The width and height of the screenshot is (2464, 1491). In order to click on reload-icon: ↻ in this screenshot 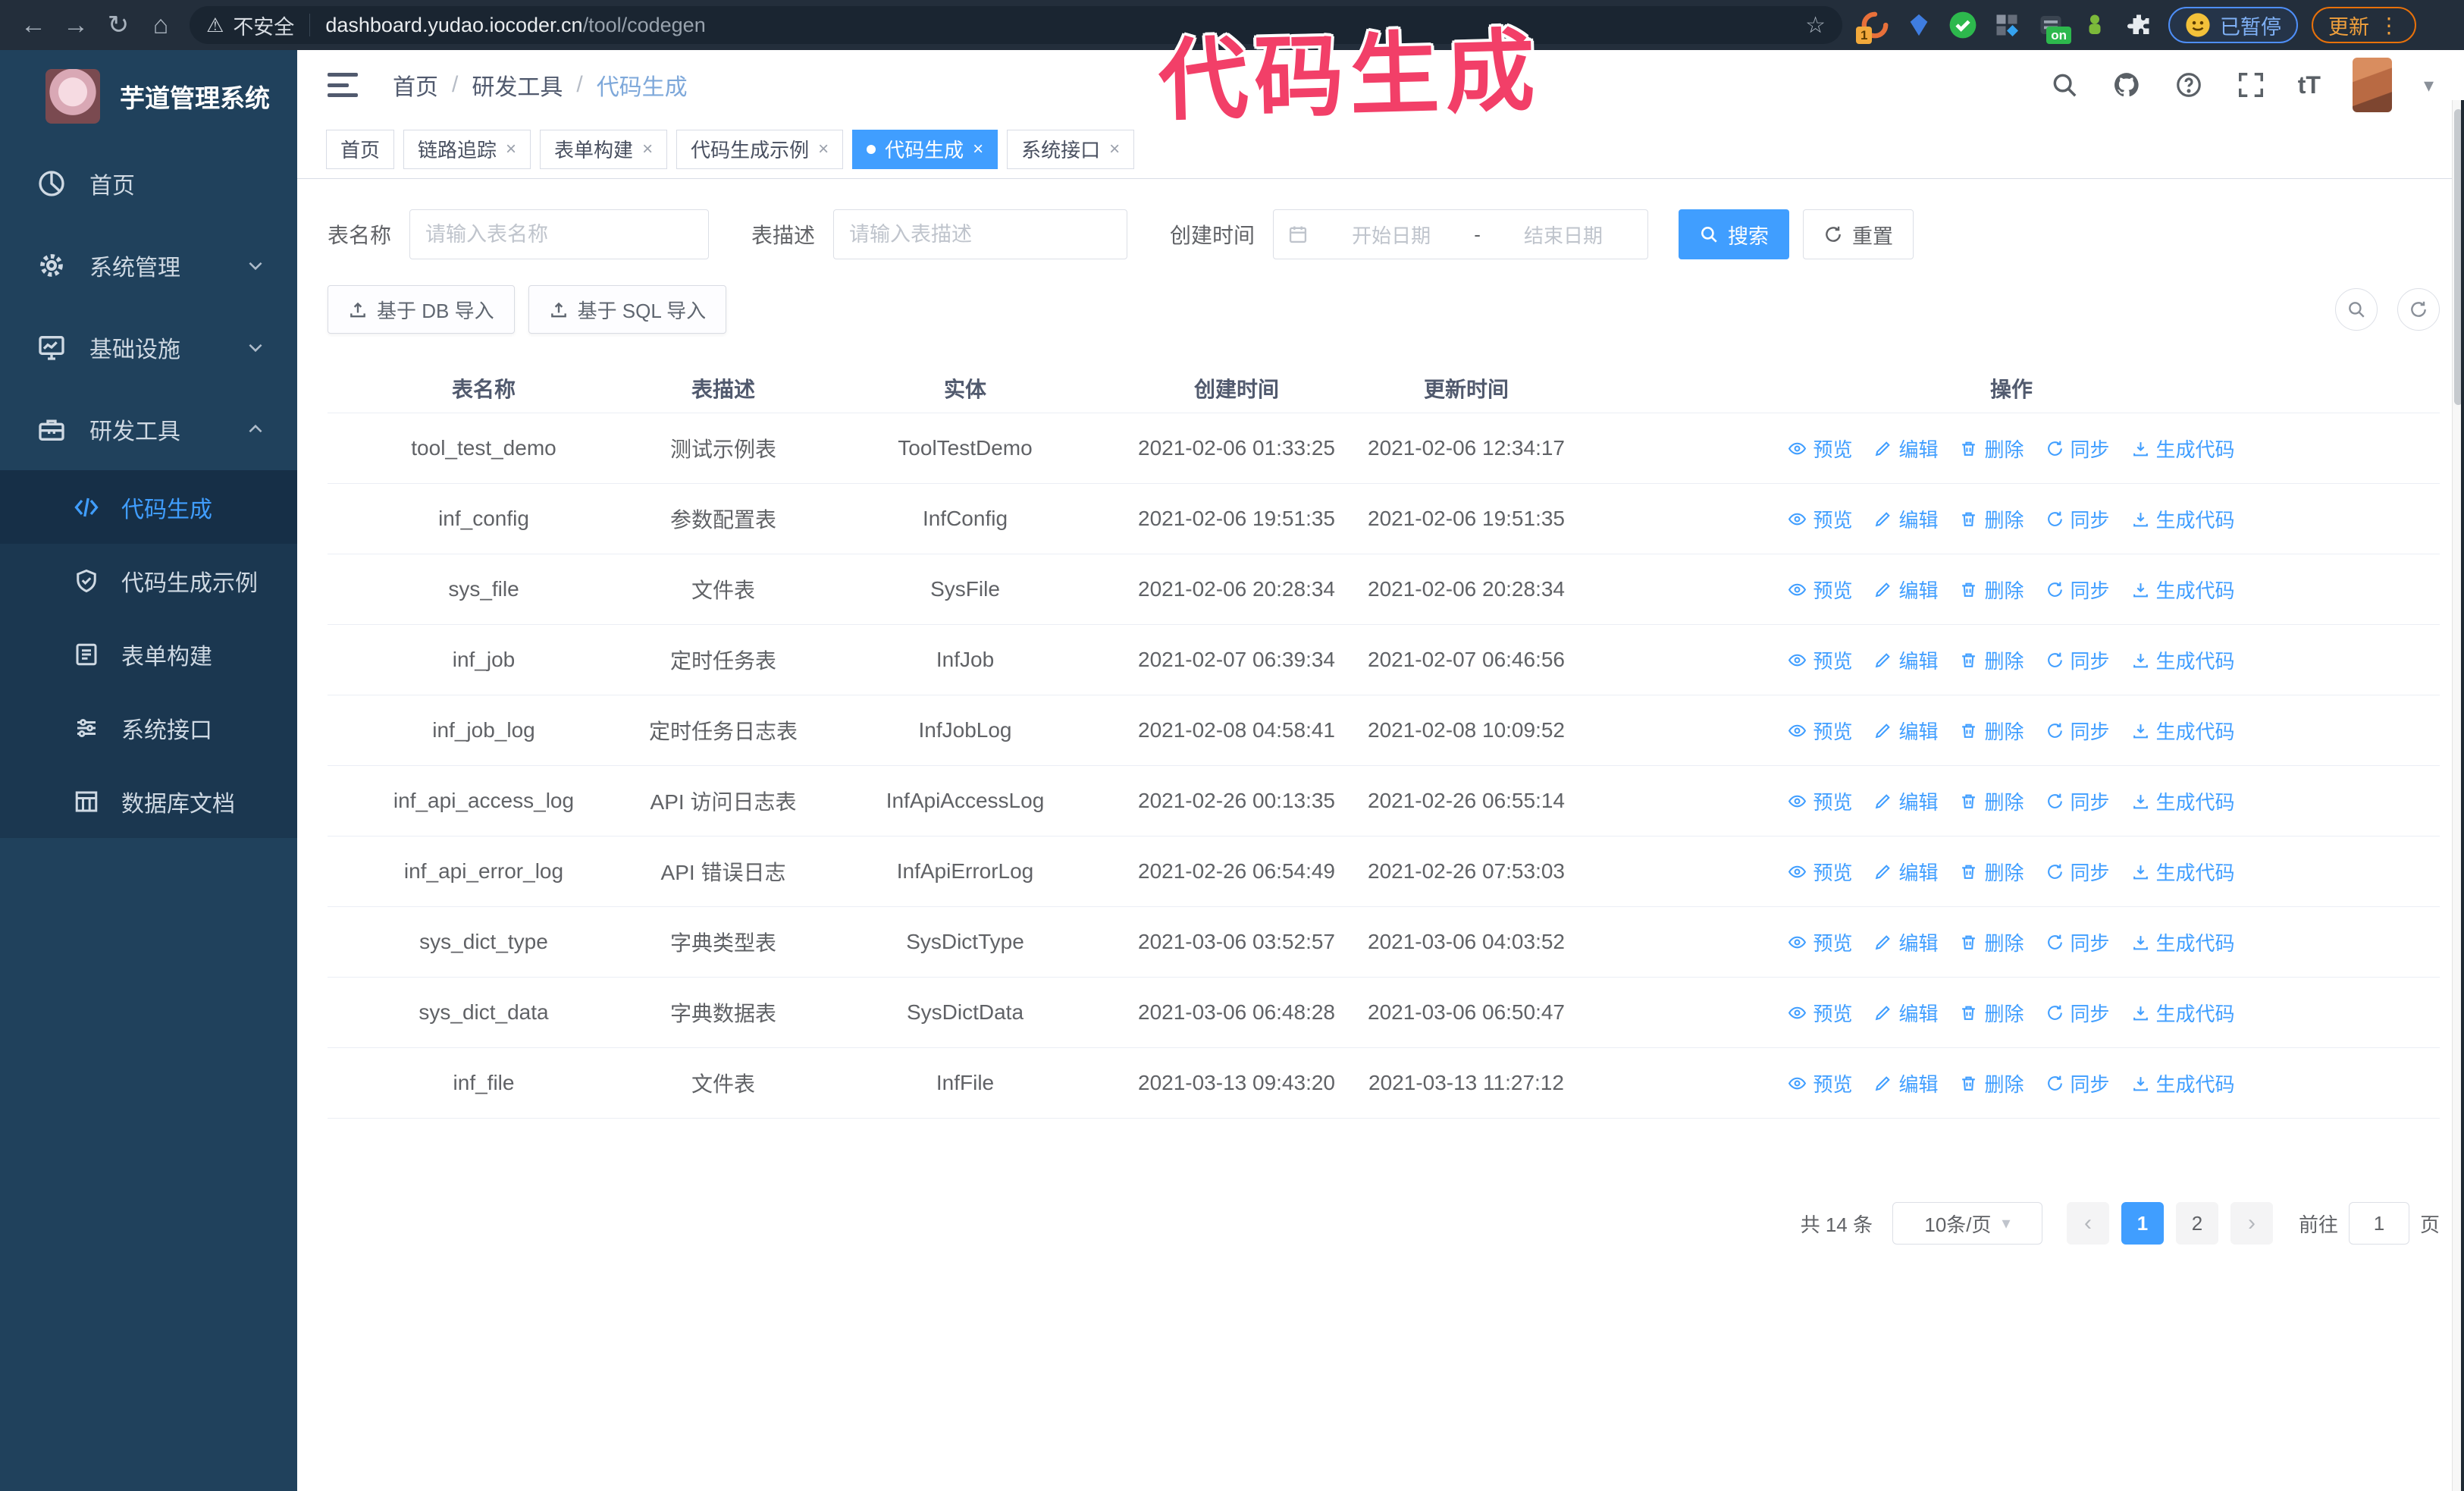, I will do `click(119, 25)`.